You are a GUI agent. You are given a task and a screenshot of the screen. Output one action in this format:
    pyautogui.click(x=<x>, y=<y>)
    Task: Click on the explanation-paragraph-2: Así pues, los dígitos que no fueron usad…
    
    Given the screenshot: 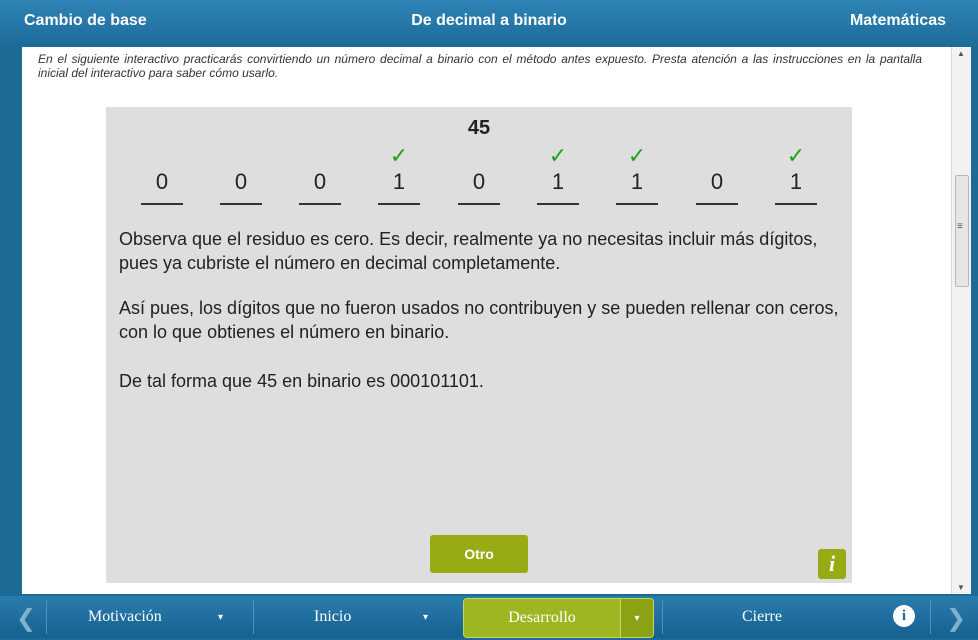 What is the action you would take?
    pyautogui.click(x=479, y=320)
    